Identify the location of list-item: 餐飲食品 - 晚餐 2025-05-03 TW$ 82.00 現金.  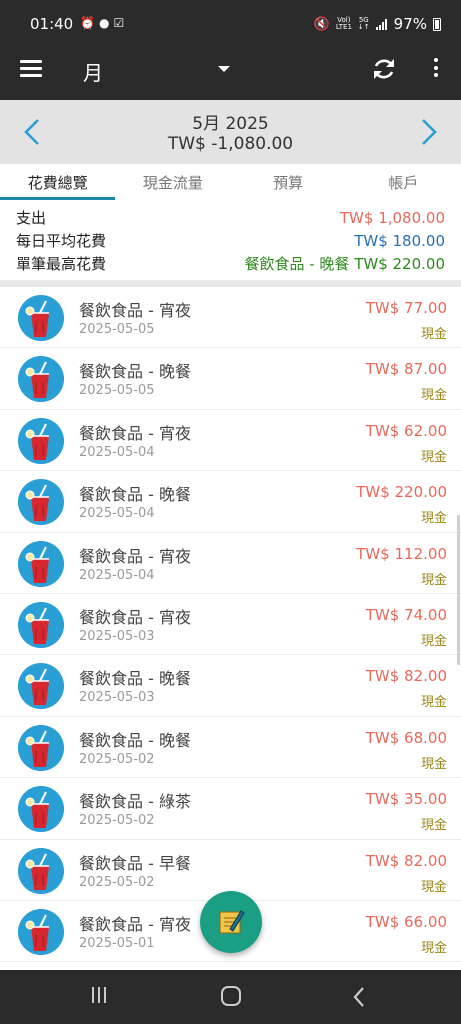
(230, 686).